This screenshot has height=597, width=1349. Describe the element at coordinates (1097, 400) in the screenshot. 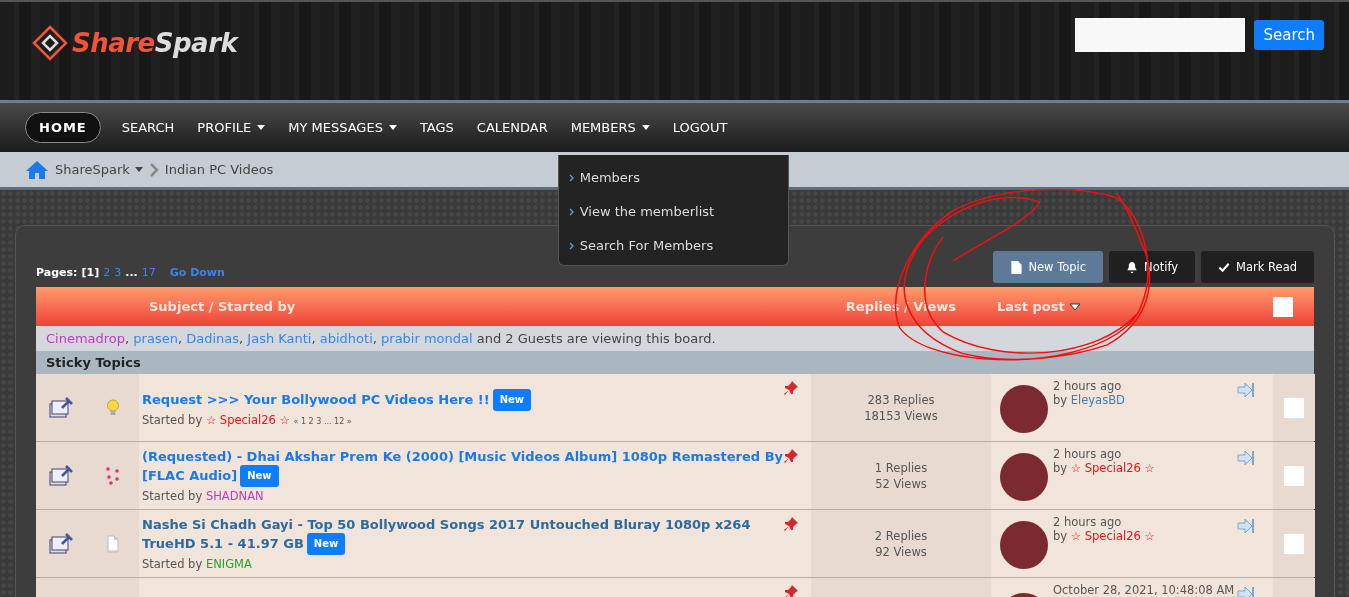

I see `last-poster-link: EleyasBD` at that location.